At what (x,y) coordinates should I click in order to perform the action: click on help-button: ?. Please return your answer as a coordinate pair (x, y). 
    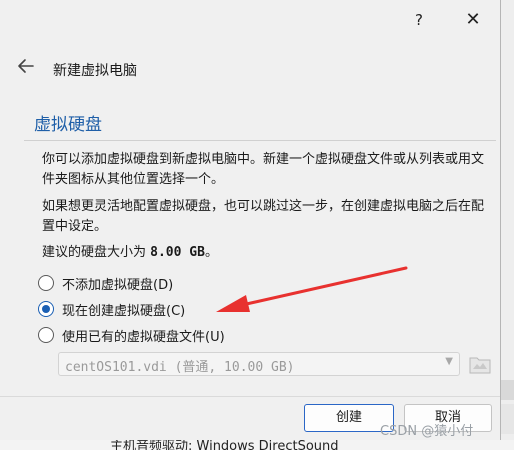
    Looking at the image, I should click on (419, 20).